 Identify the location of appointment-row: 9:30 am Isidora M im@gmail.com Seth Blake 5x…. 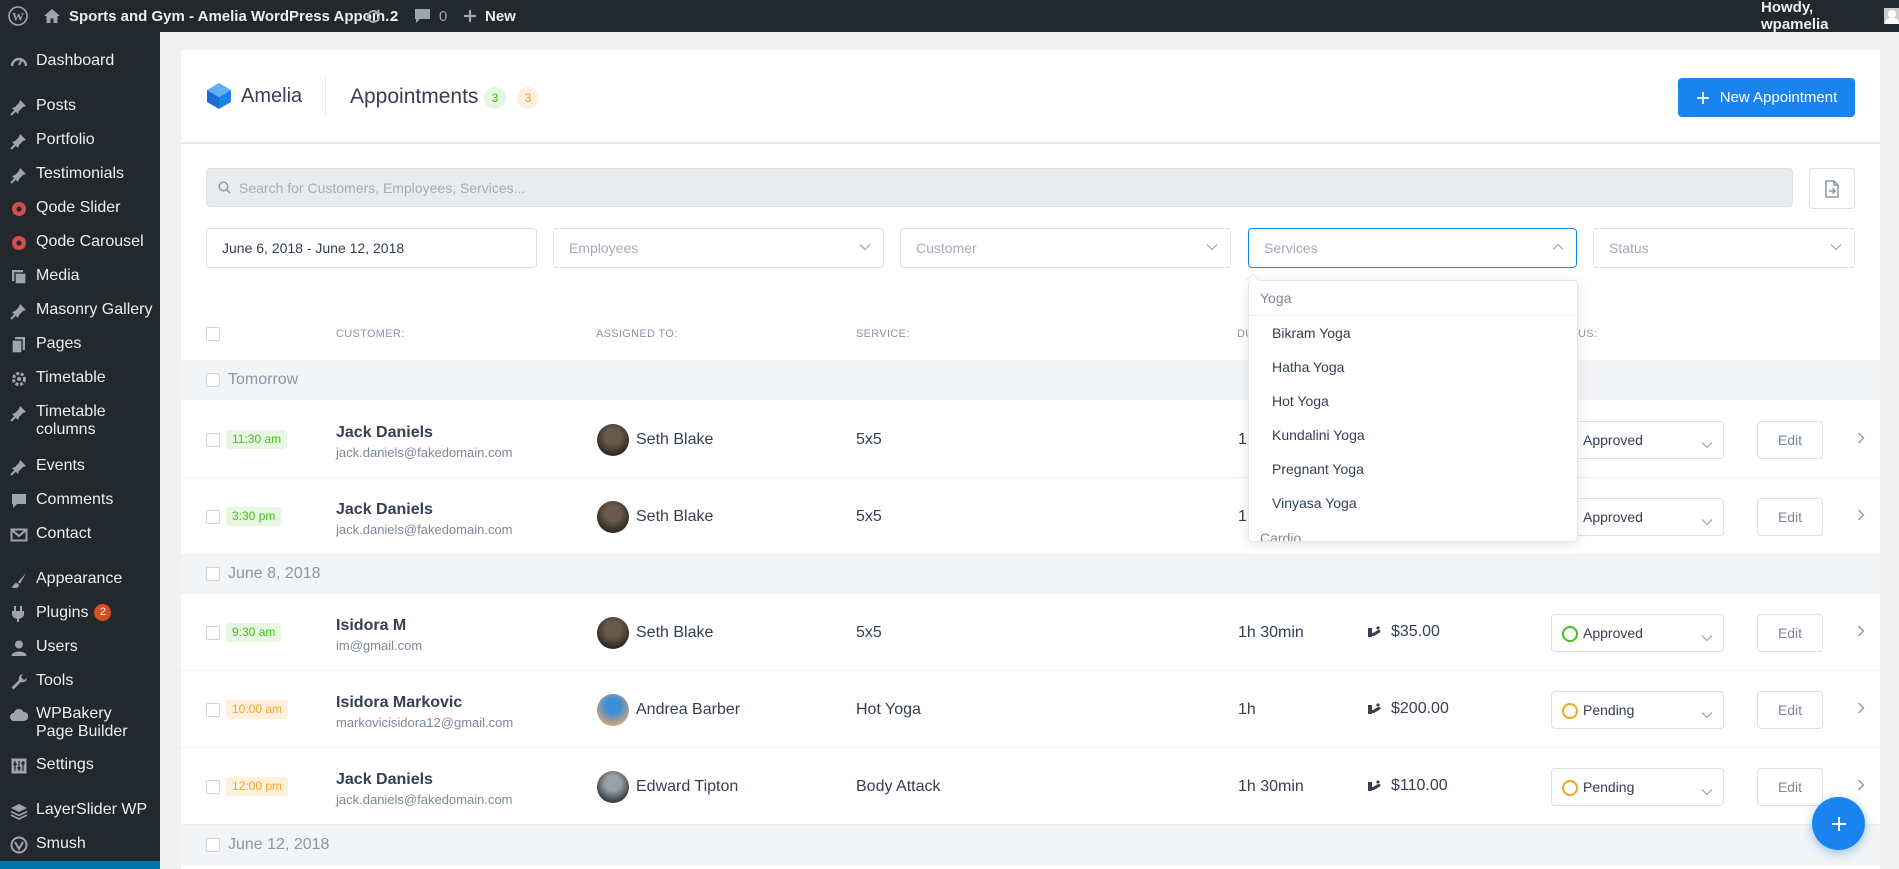
(1030, 633).